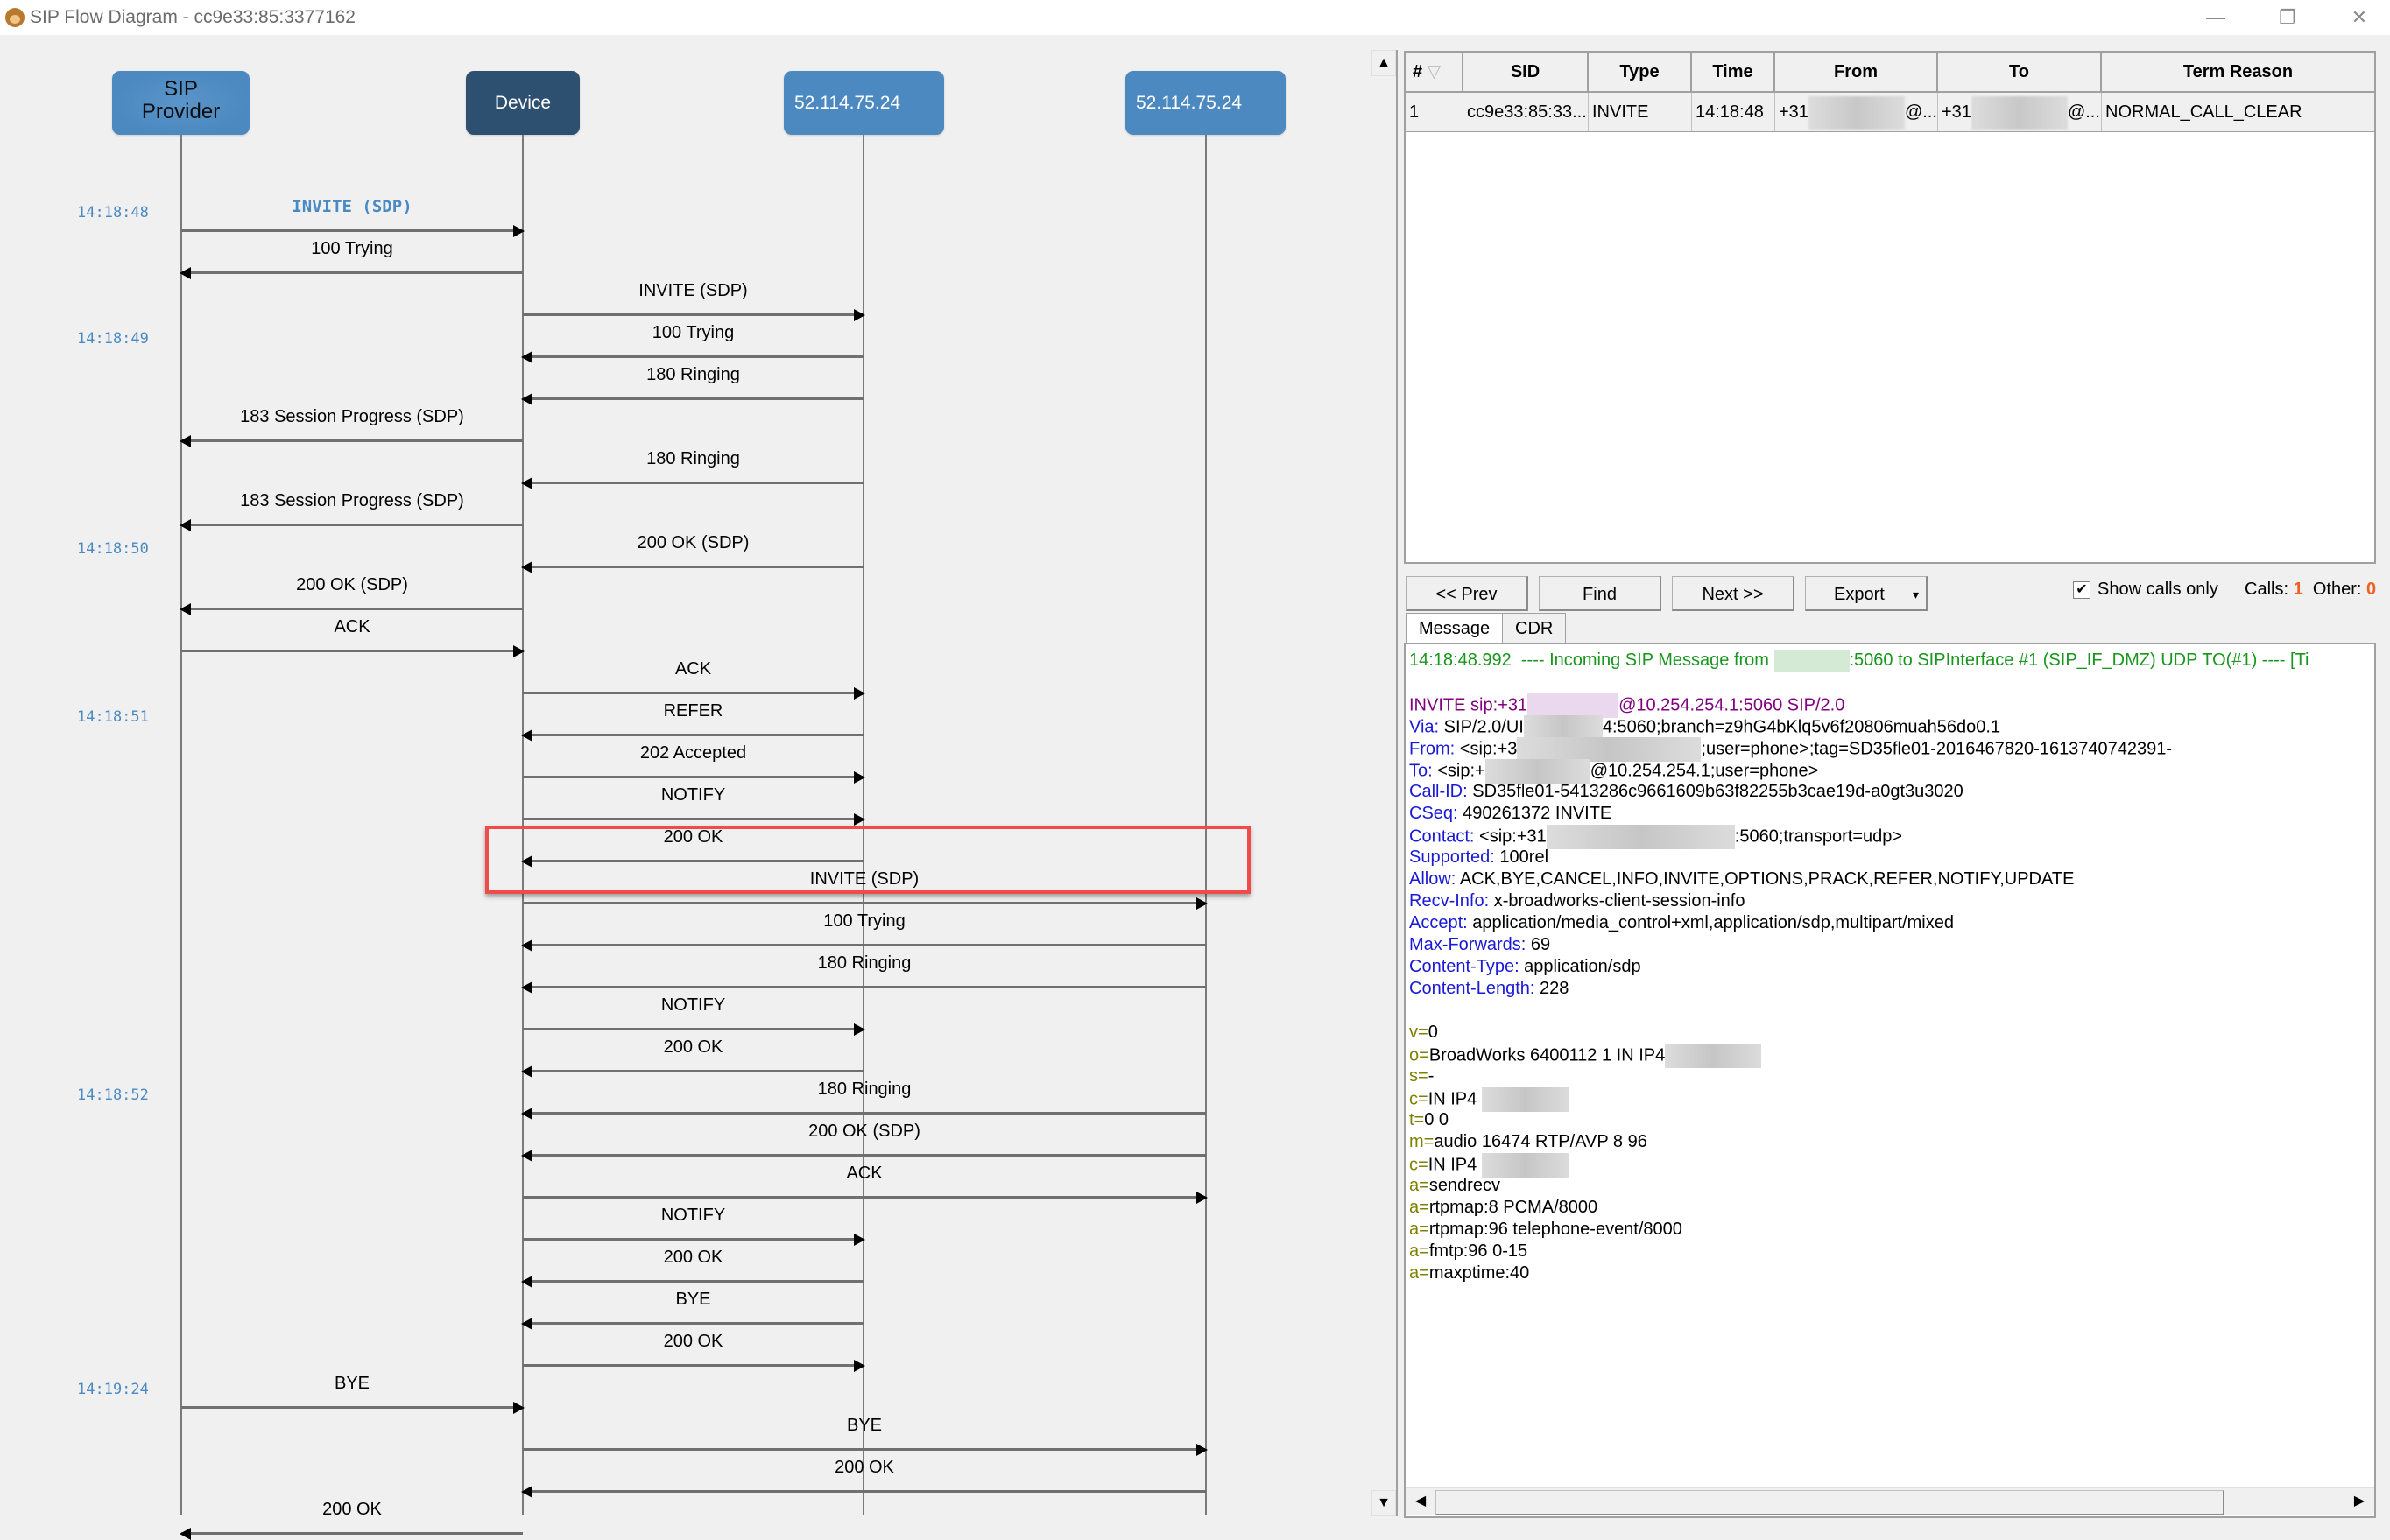  I want to click on sdp-key: s=, so click(1419, 1076).